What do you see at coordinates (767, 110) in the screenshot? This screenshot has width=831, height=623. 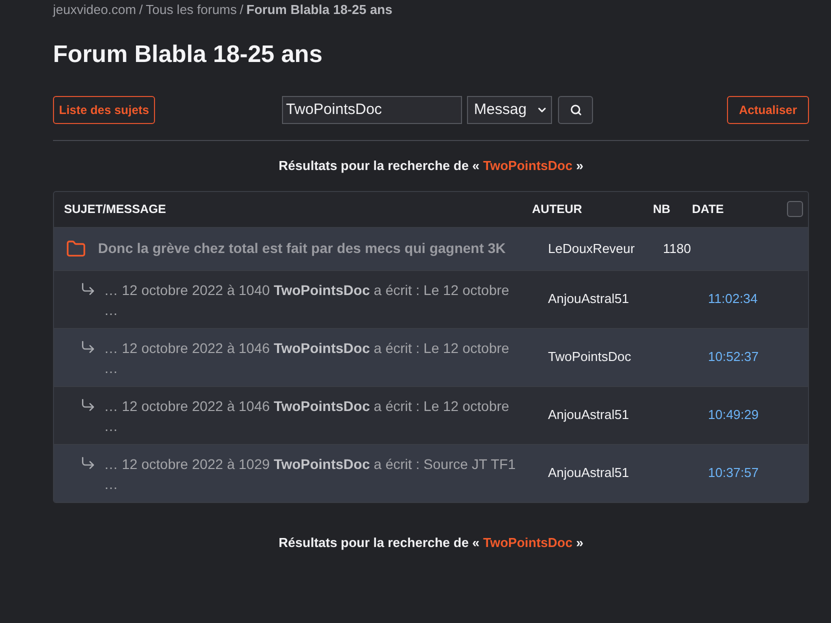 I see `refresh-button: Actualiser` at bounding box center [767, 110].